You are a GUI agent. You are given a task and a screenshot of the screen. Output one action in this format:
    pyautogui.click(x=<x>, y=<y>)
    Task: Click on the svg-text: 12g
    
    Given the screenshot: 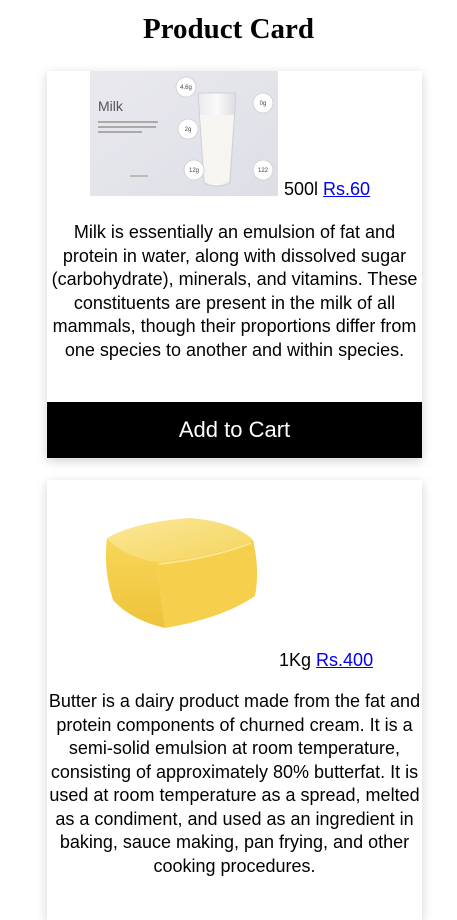 What is the action you would take?
    pyautogui.click(x=194, y=171)
    